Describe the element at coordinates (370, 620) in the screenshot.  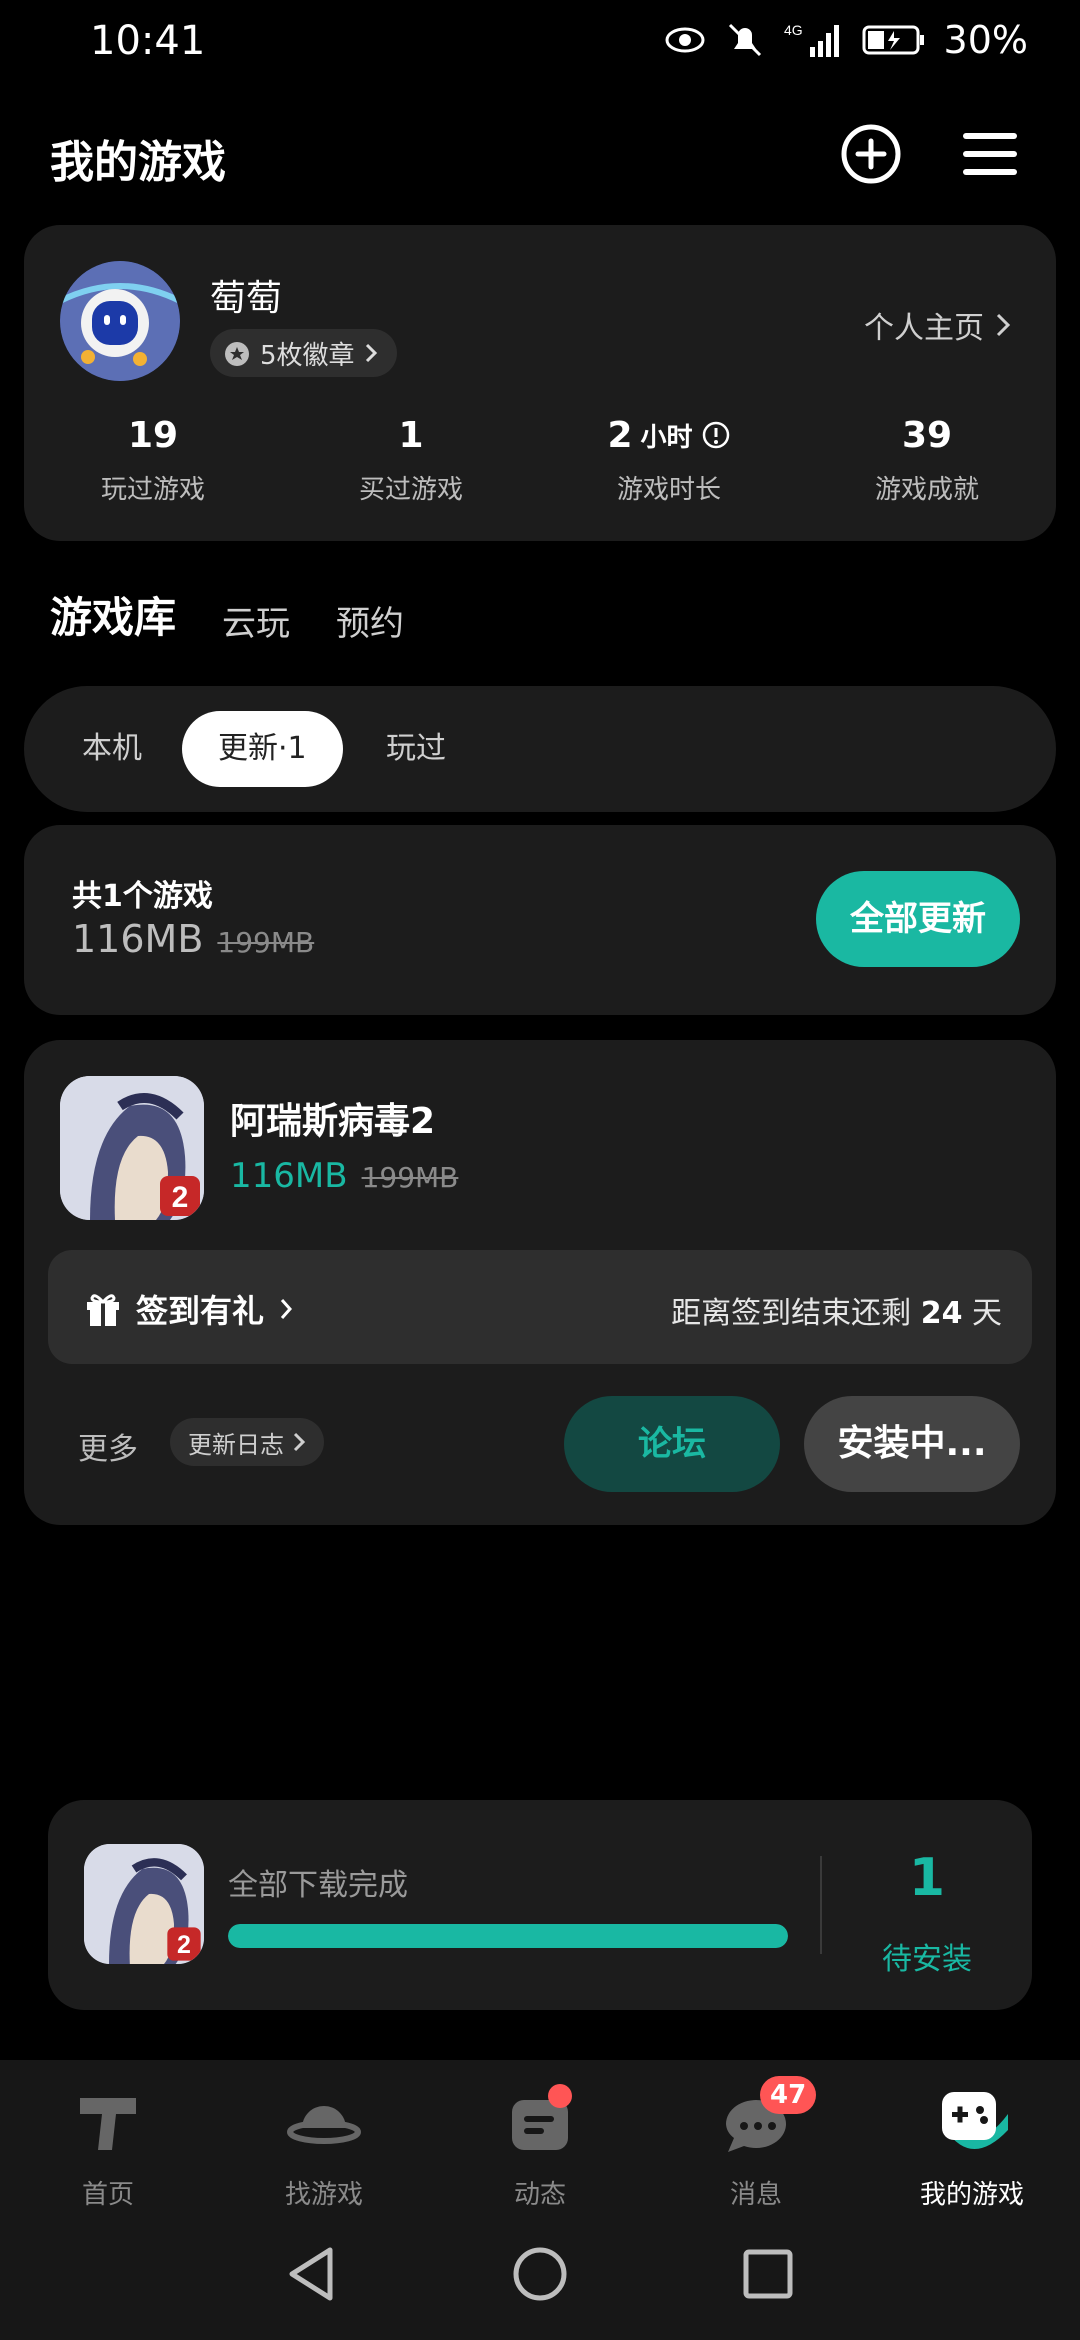
I see `tab-reservation: 预约` at that location.